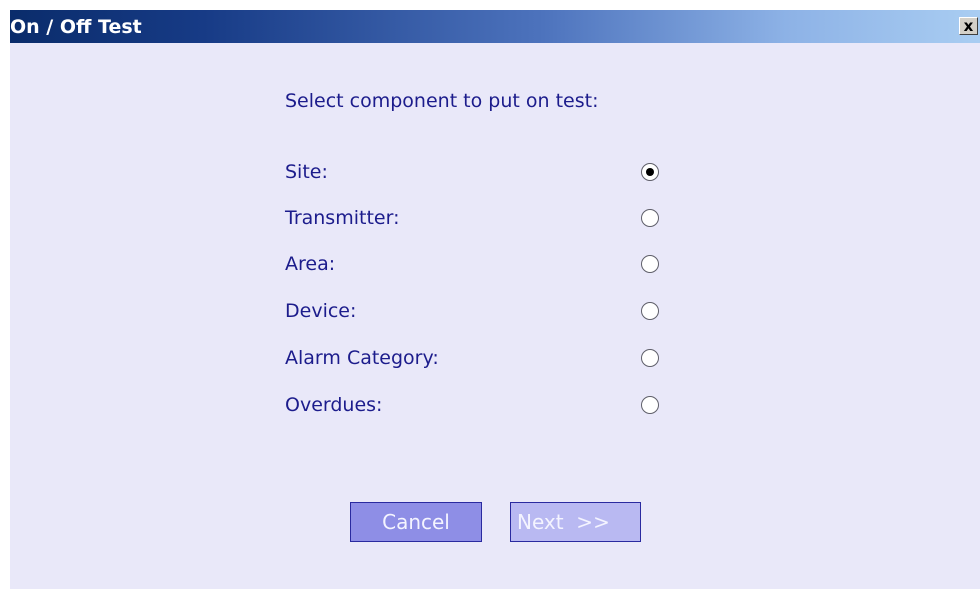 Image resolution: width=980 pixels, height=589 pixels. I want to click on dialog-titlebar: On / Off Test x, so click(495, 26).